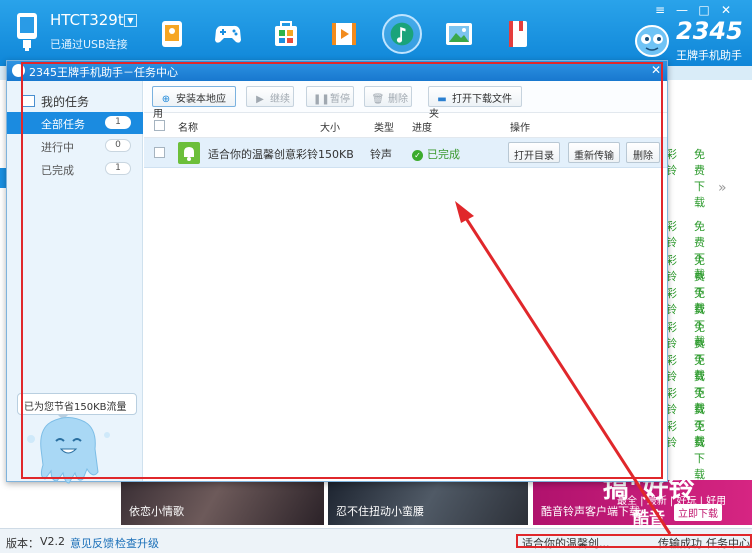 The image size is (752, 553). What do you see at coordinates (402, 34) in the screenshot?
I see `music-icon` at bounding box center [402, 34].